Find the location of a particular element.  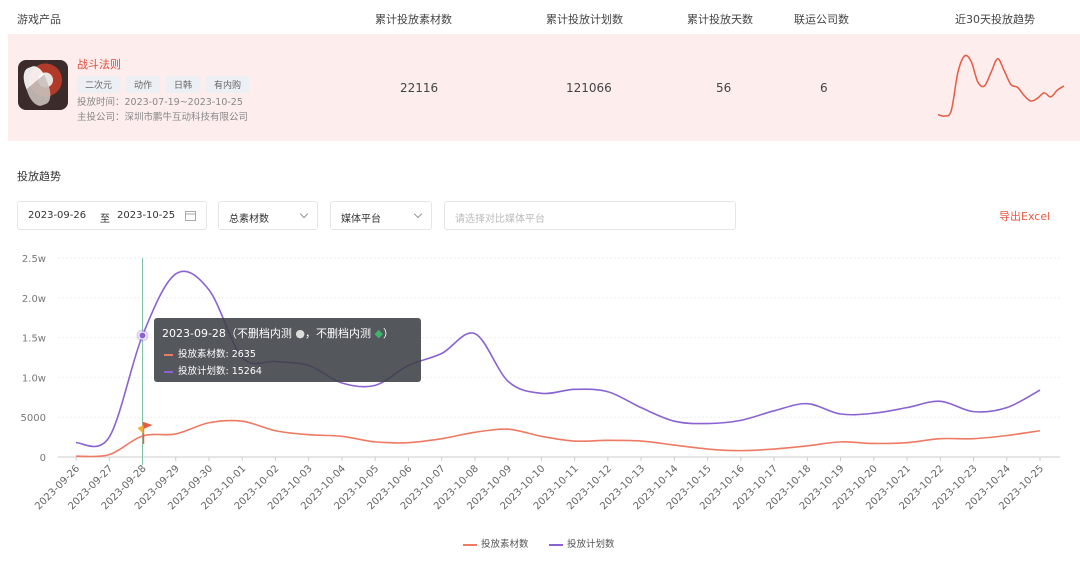

y-tick-label: 1.0w is located at coordinates (34, 378).